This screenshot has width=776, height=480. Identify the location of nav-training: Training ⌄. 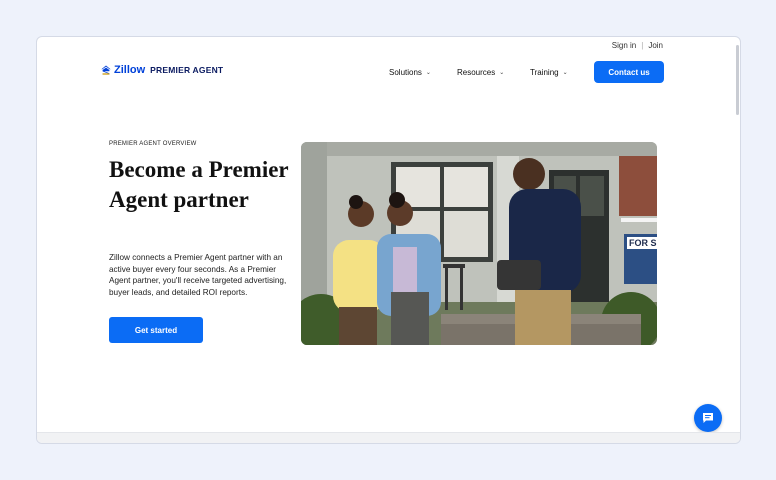
(549, 72).